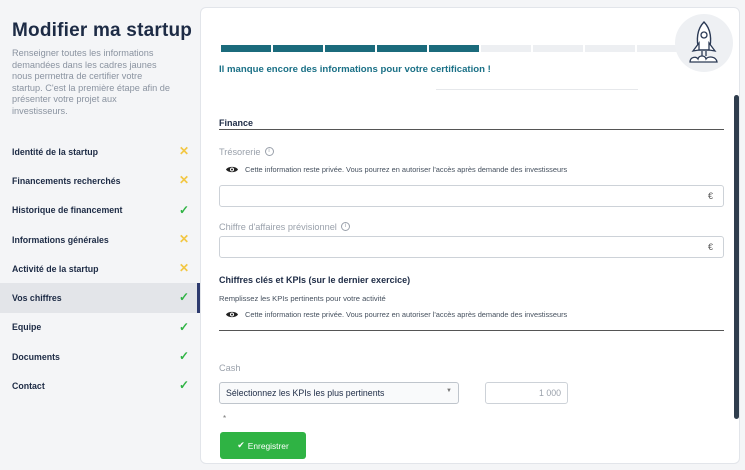 The image size is (745, 470). Describe the element at coordinates (100, 298) in the screenshot. I see `sidebar-item-chiffres: Vos chiffres ✓` at that location.